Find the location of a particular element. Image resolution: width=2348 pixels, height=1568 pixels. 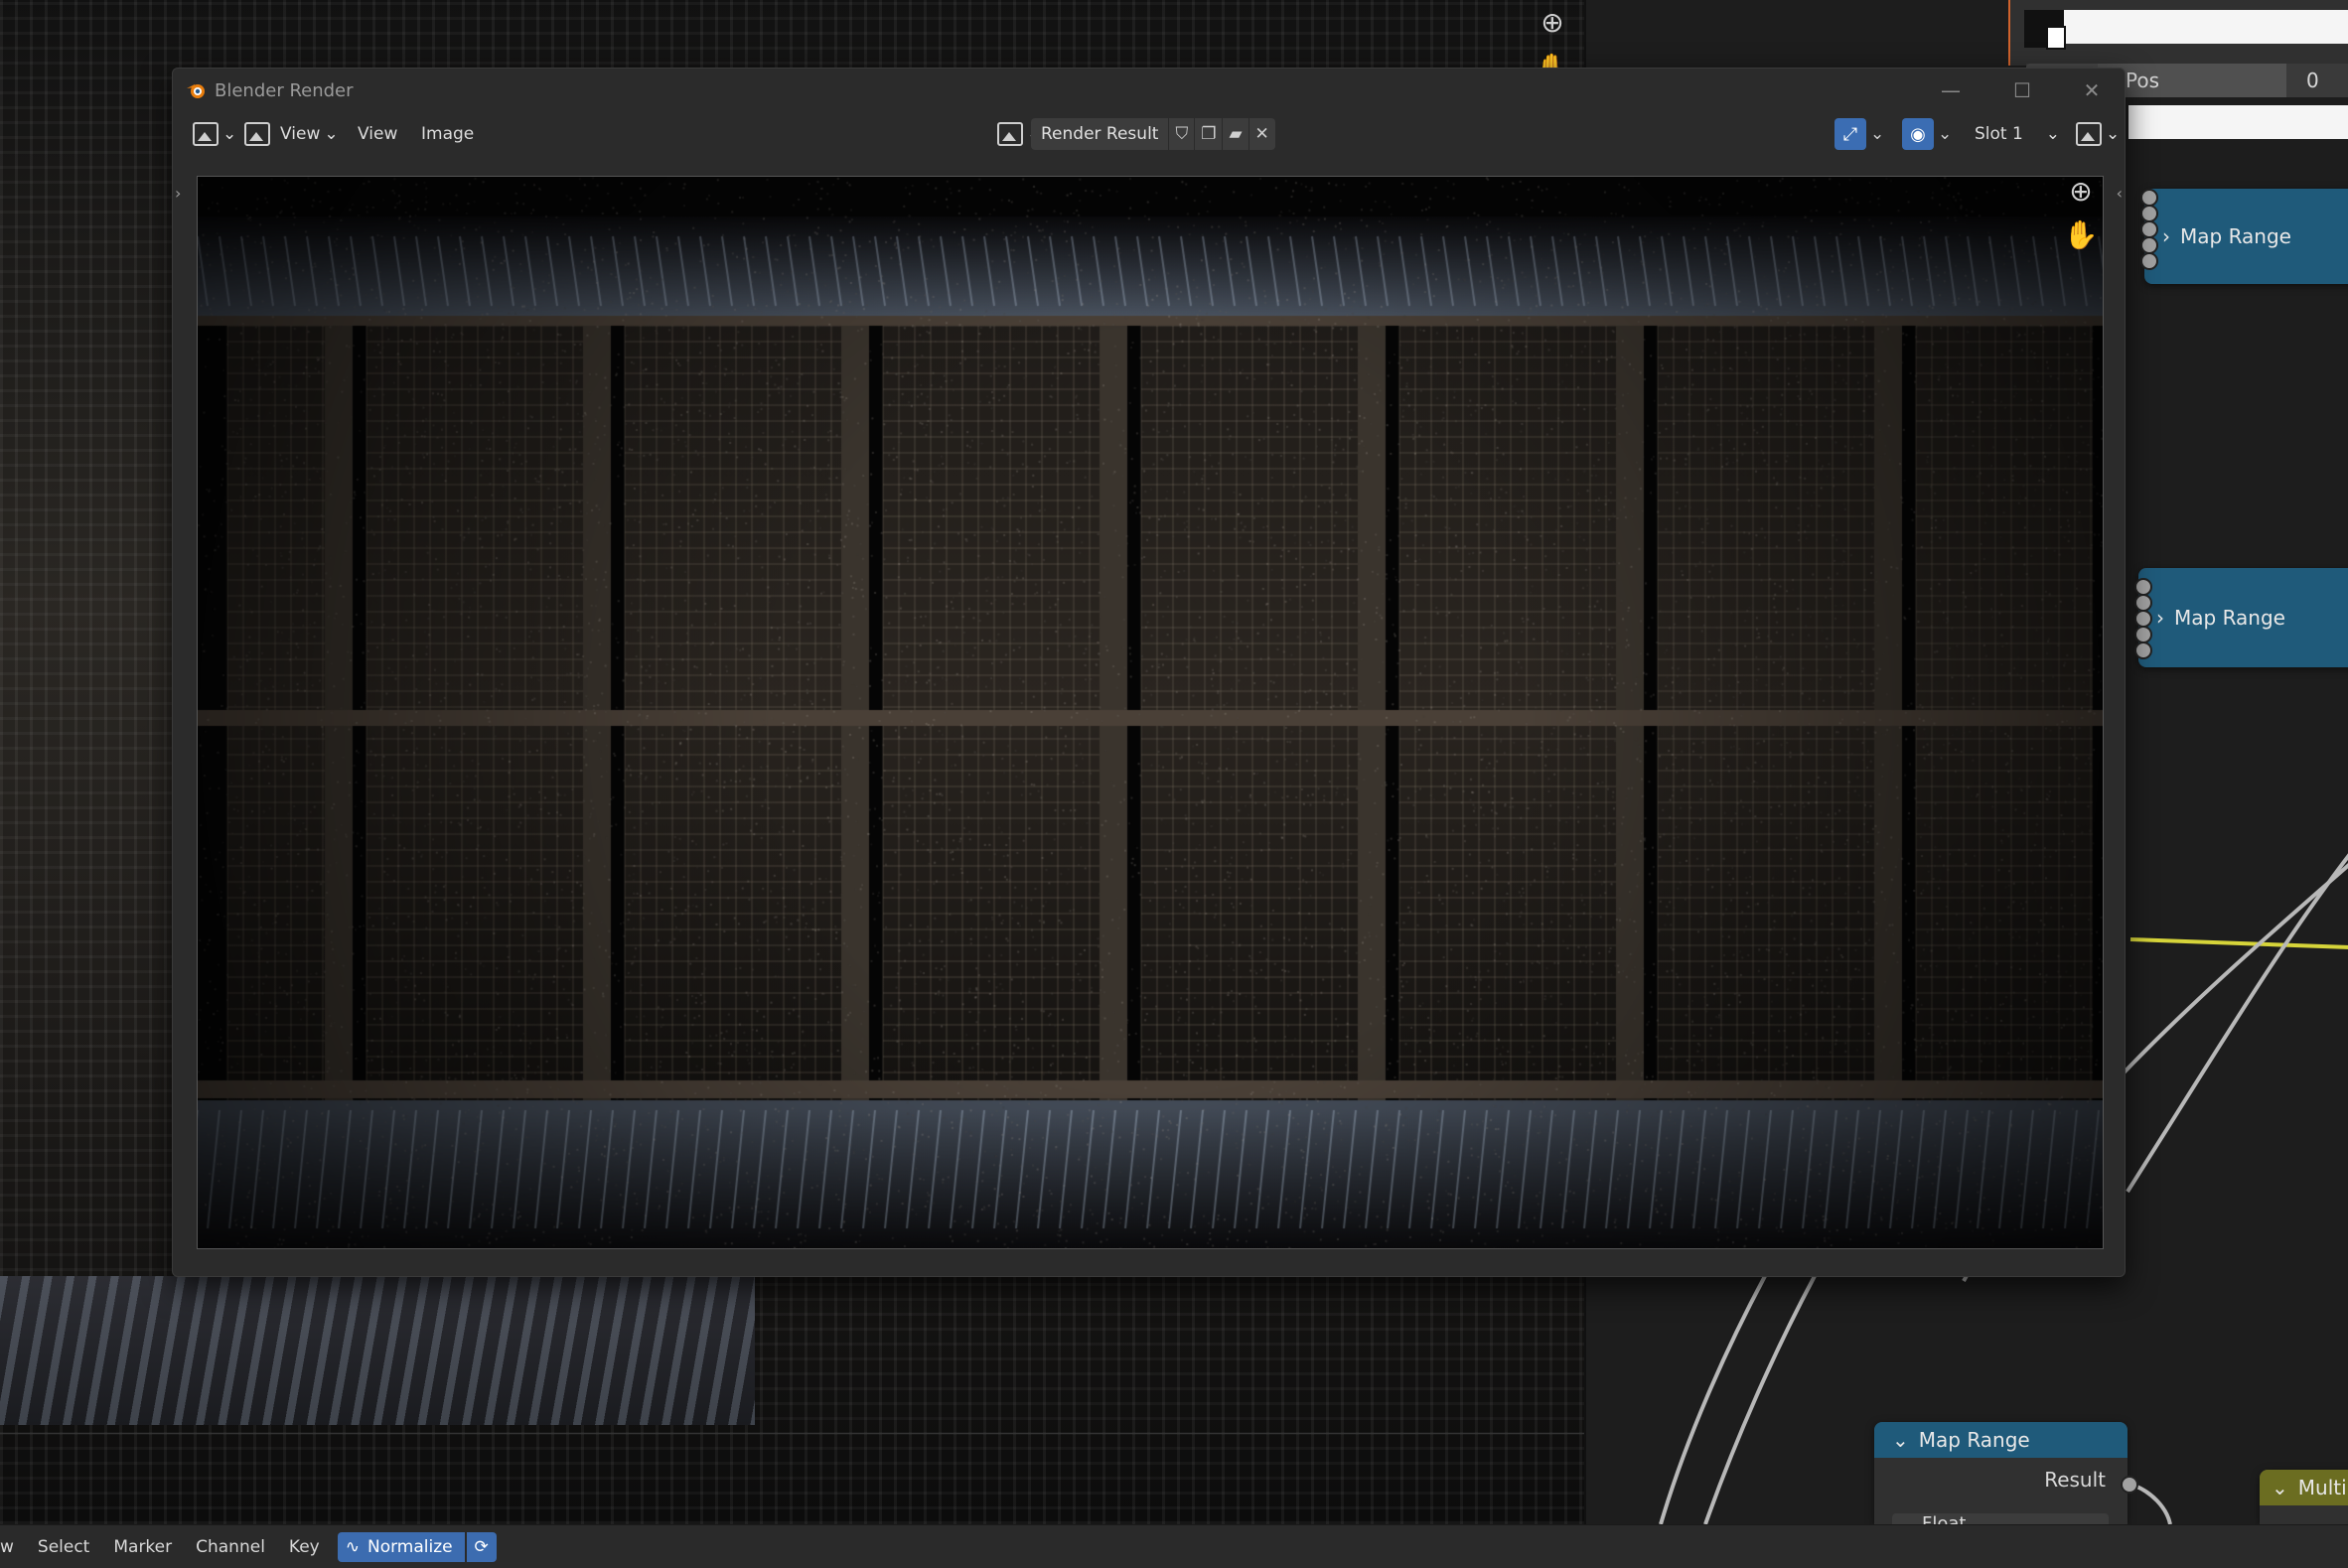

image-browse-icon is located at coordinates (1010, 134).